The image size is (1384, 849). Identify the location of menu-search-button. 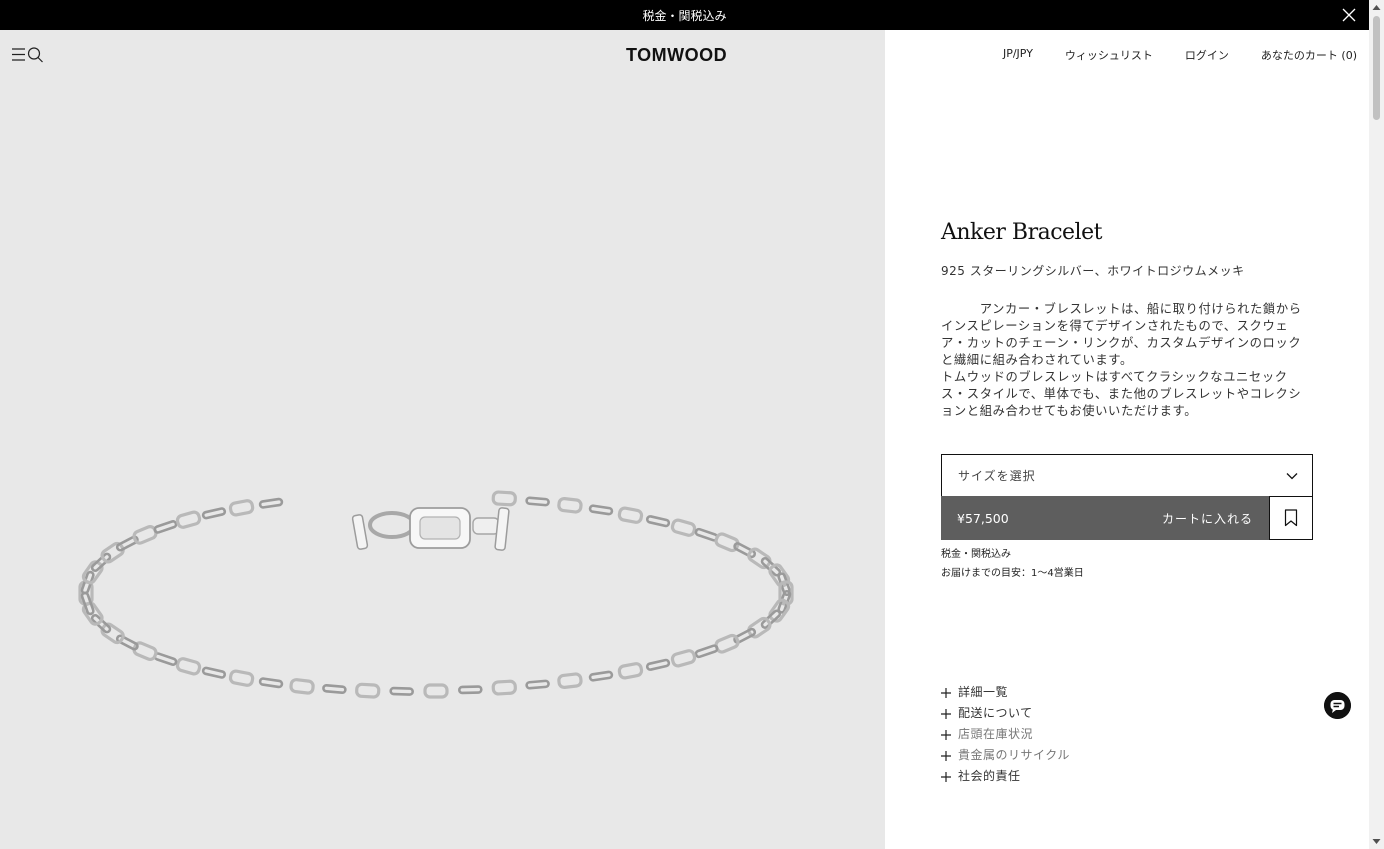
(28, 55).